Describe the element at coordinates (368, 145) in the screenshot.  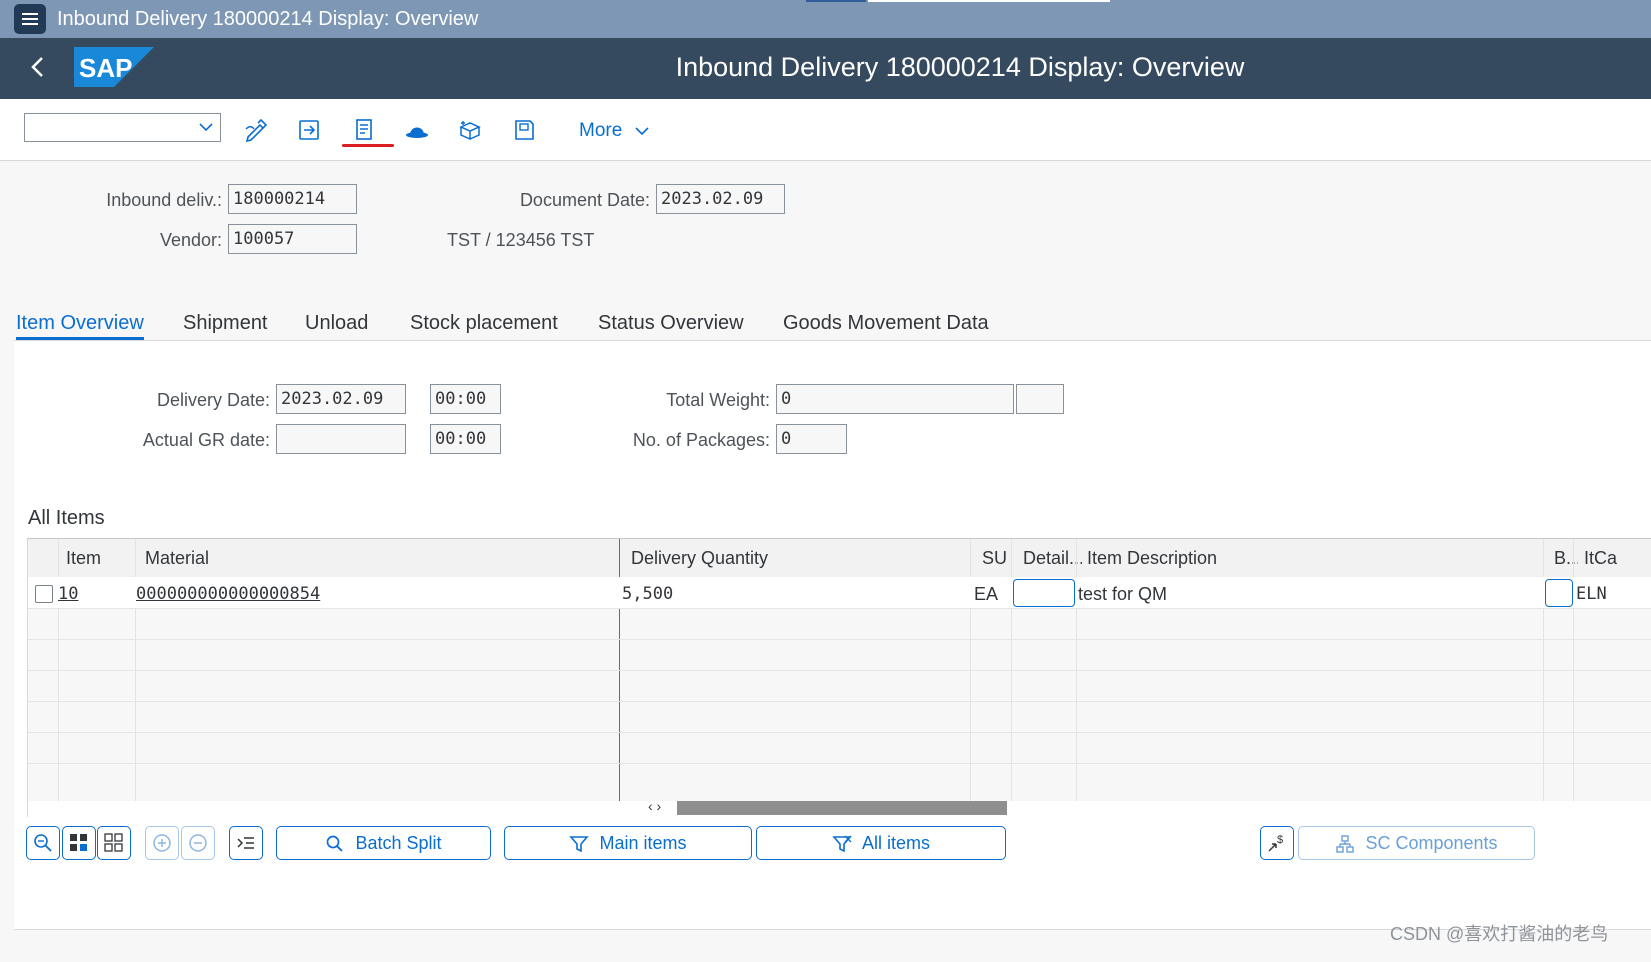
I see `highlight-underline` at that location.